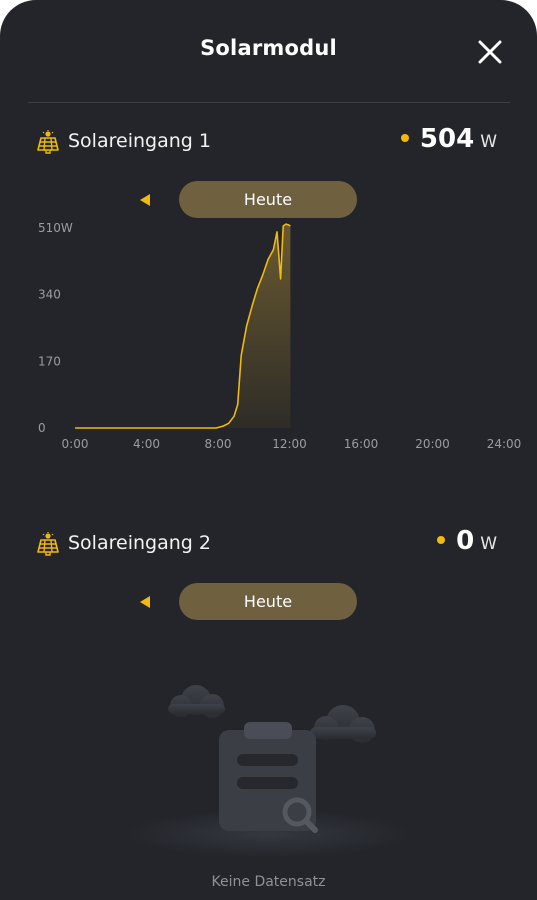 The height and width of the screenshot is (900, 537). What do you see at coordinates (183, 326) in the screenshot?
I see `chart-area-fill` at bounding box center [183, 326].